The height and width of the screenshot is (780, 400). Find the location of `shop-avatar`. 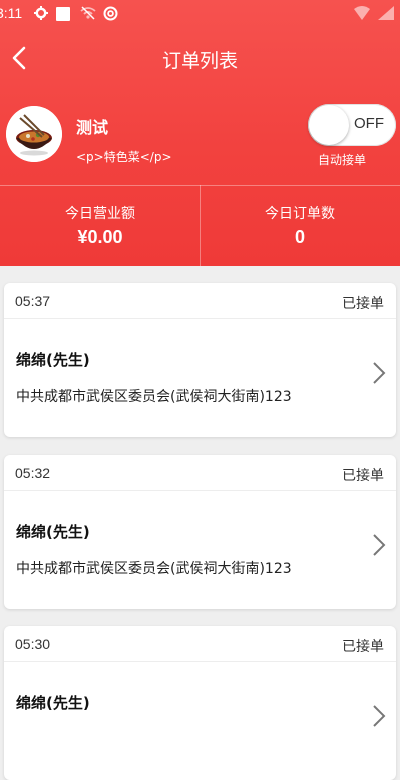

shop-avatar is located at coordinates (34, 134).